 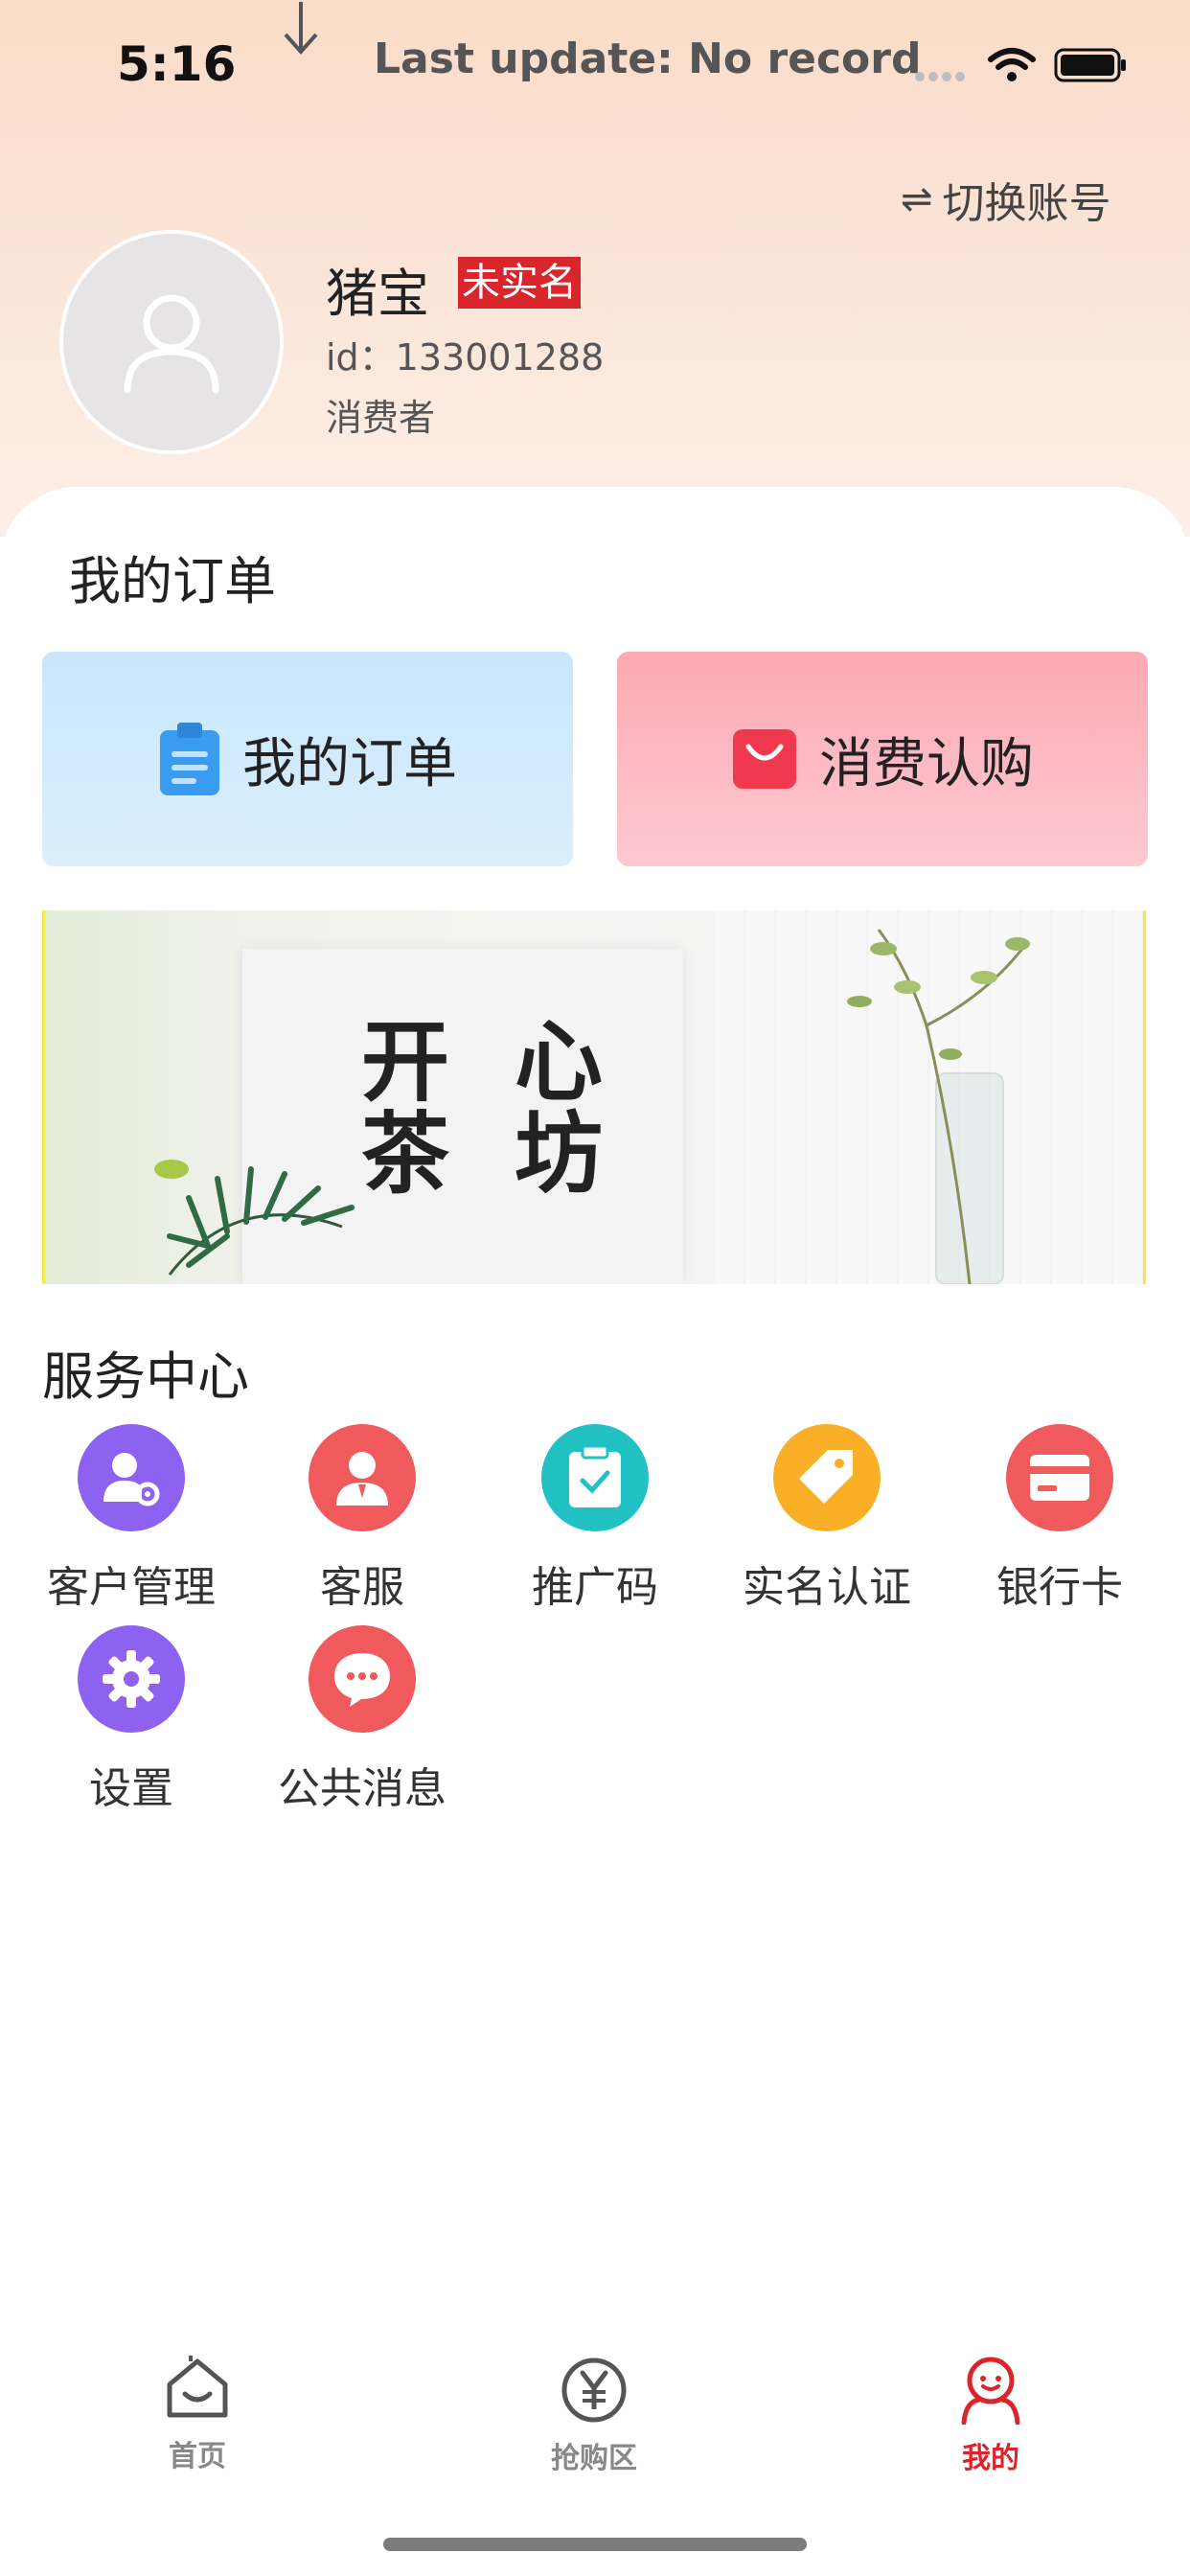 What do you see at coordinates (362, 1587) in the screenshot?
I see `service-label: 客服` at bounding box center [362, 1587].